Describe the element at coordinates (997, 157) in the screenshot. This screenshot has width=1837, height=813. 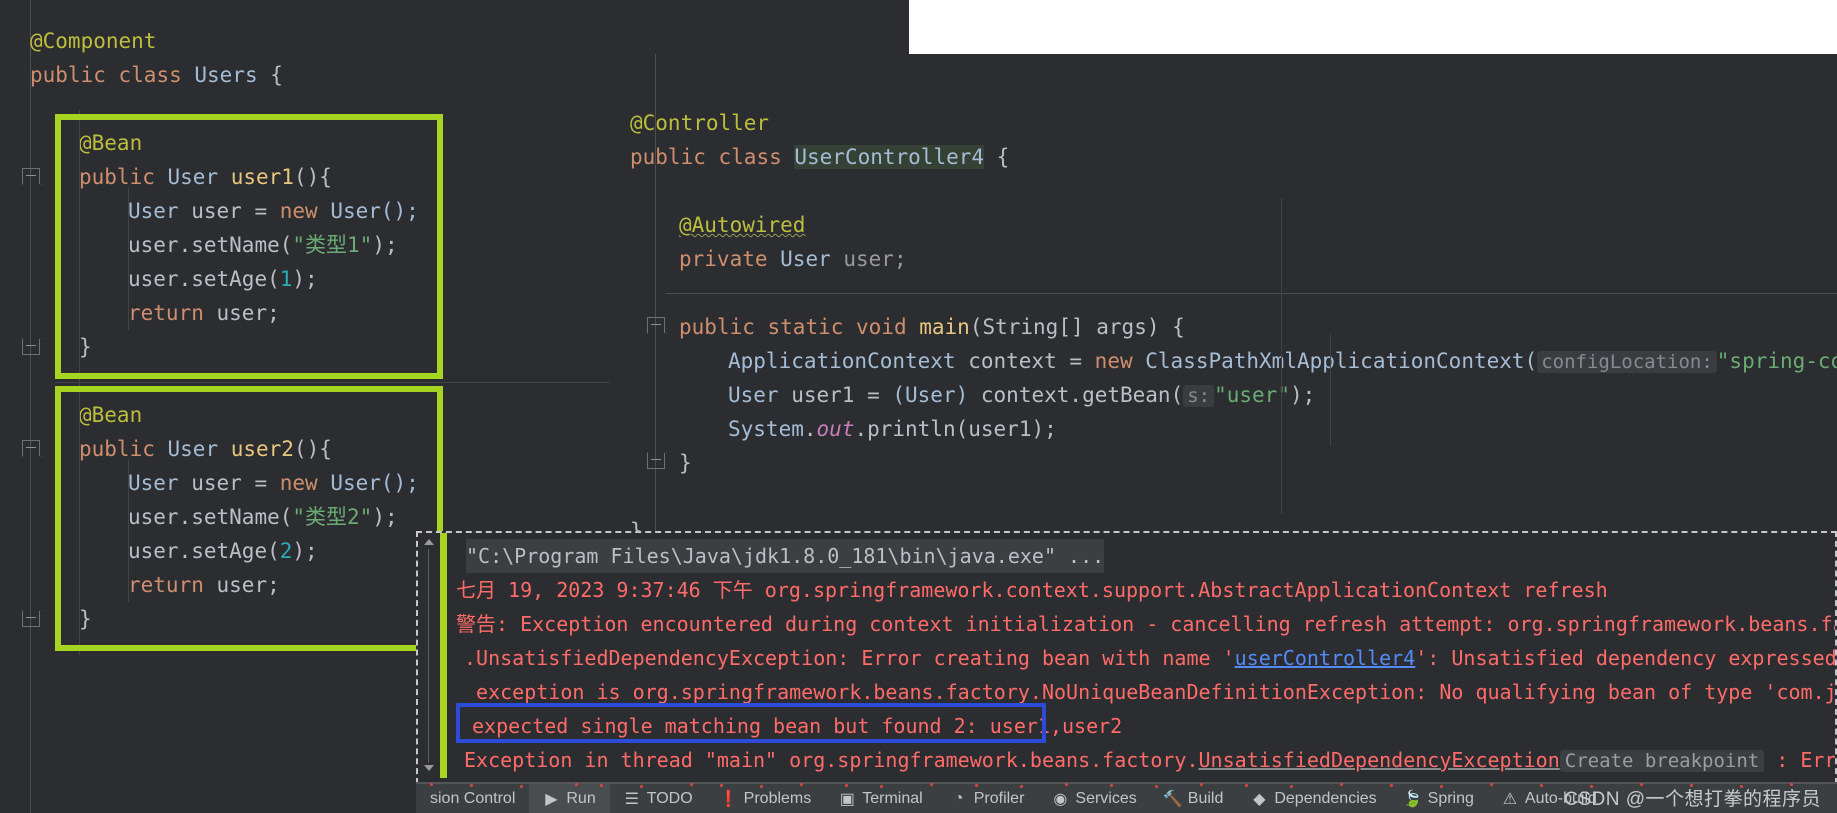
I see `code-token: {` at that location.